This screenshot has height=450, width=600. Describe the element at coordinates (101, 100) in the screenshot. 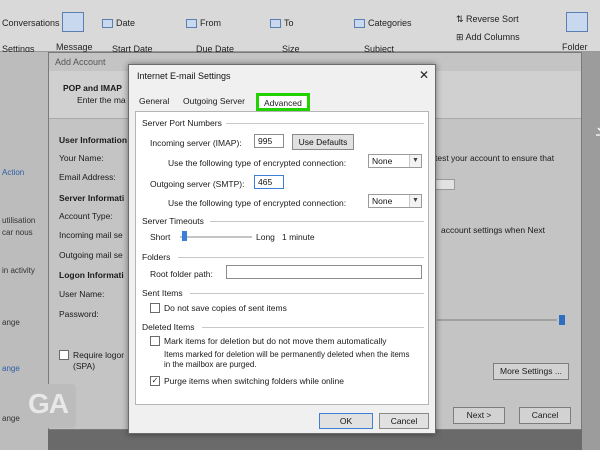

I see `header-subtitle: Enter the ma` at that location.